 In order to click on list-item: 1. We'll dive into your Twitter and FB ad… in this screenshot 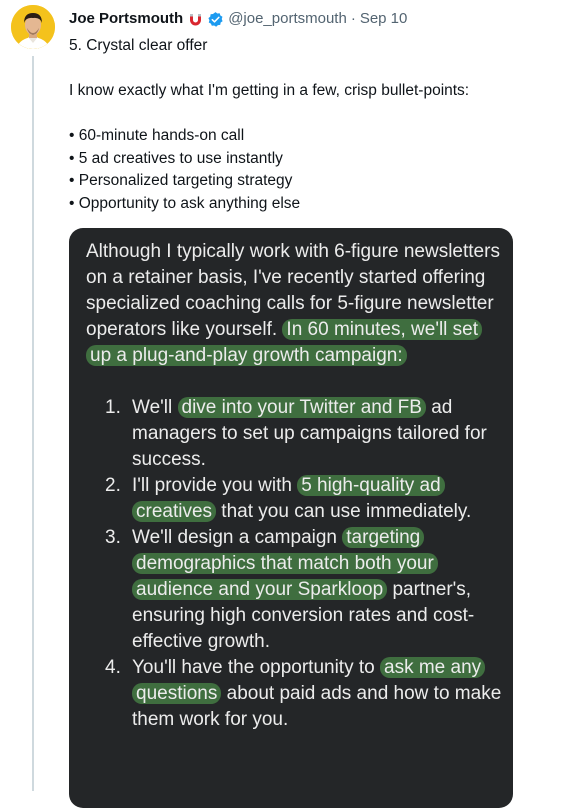, I will do `click(295, 434)`.